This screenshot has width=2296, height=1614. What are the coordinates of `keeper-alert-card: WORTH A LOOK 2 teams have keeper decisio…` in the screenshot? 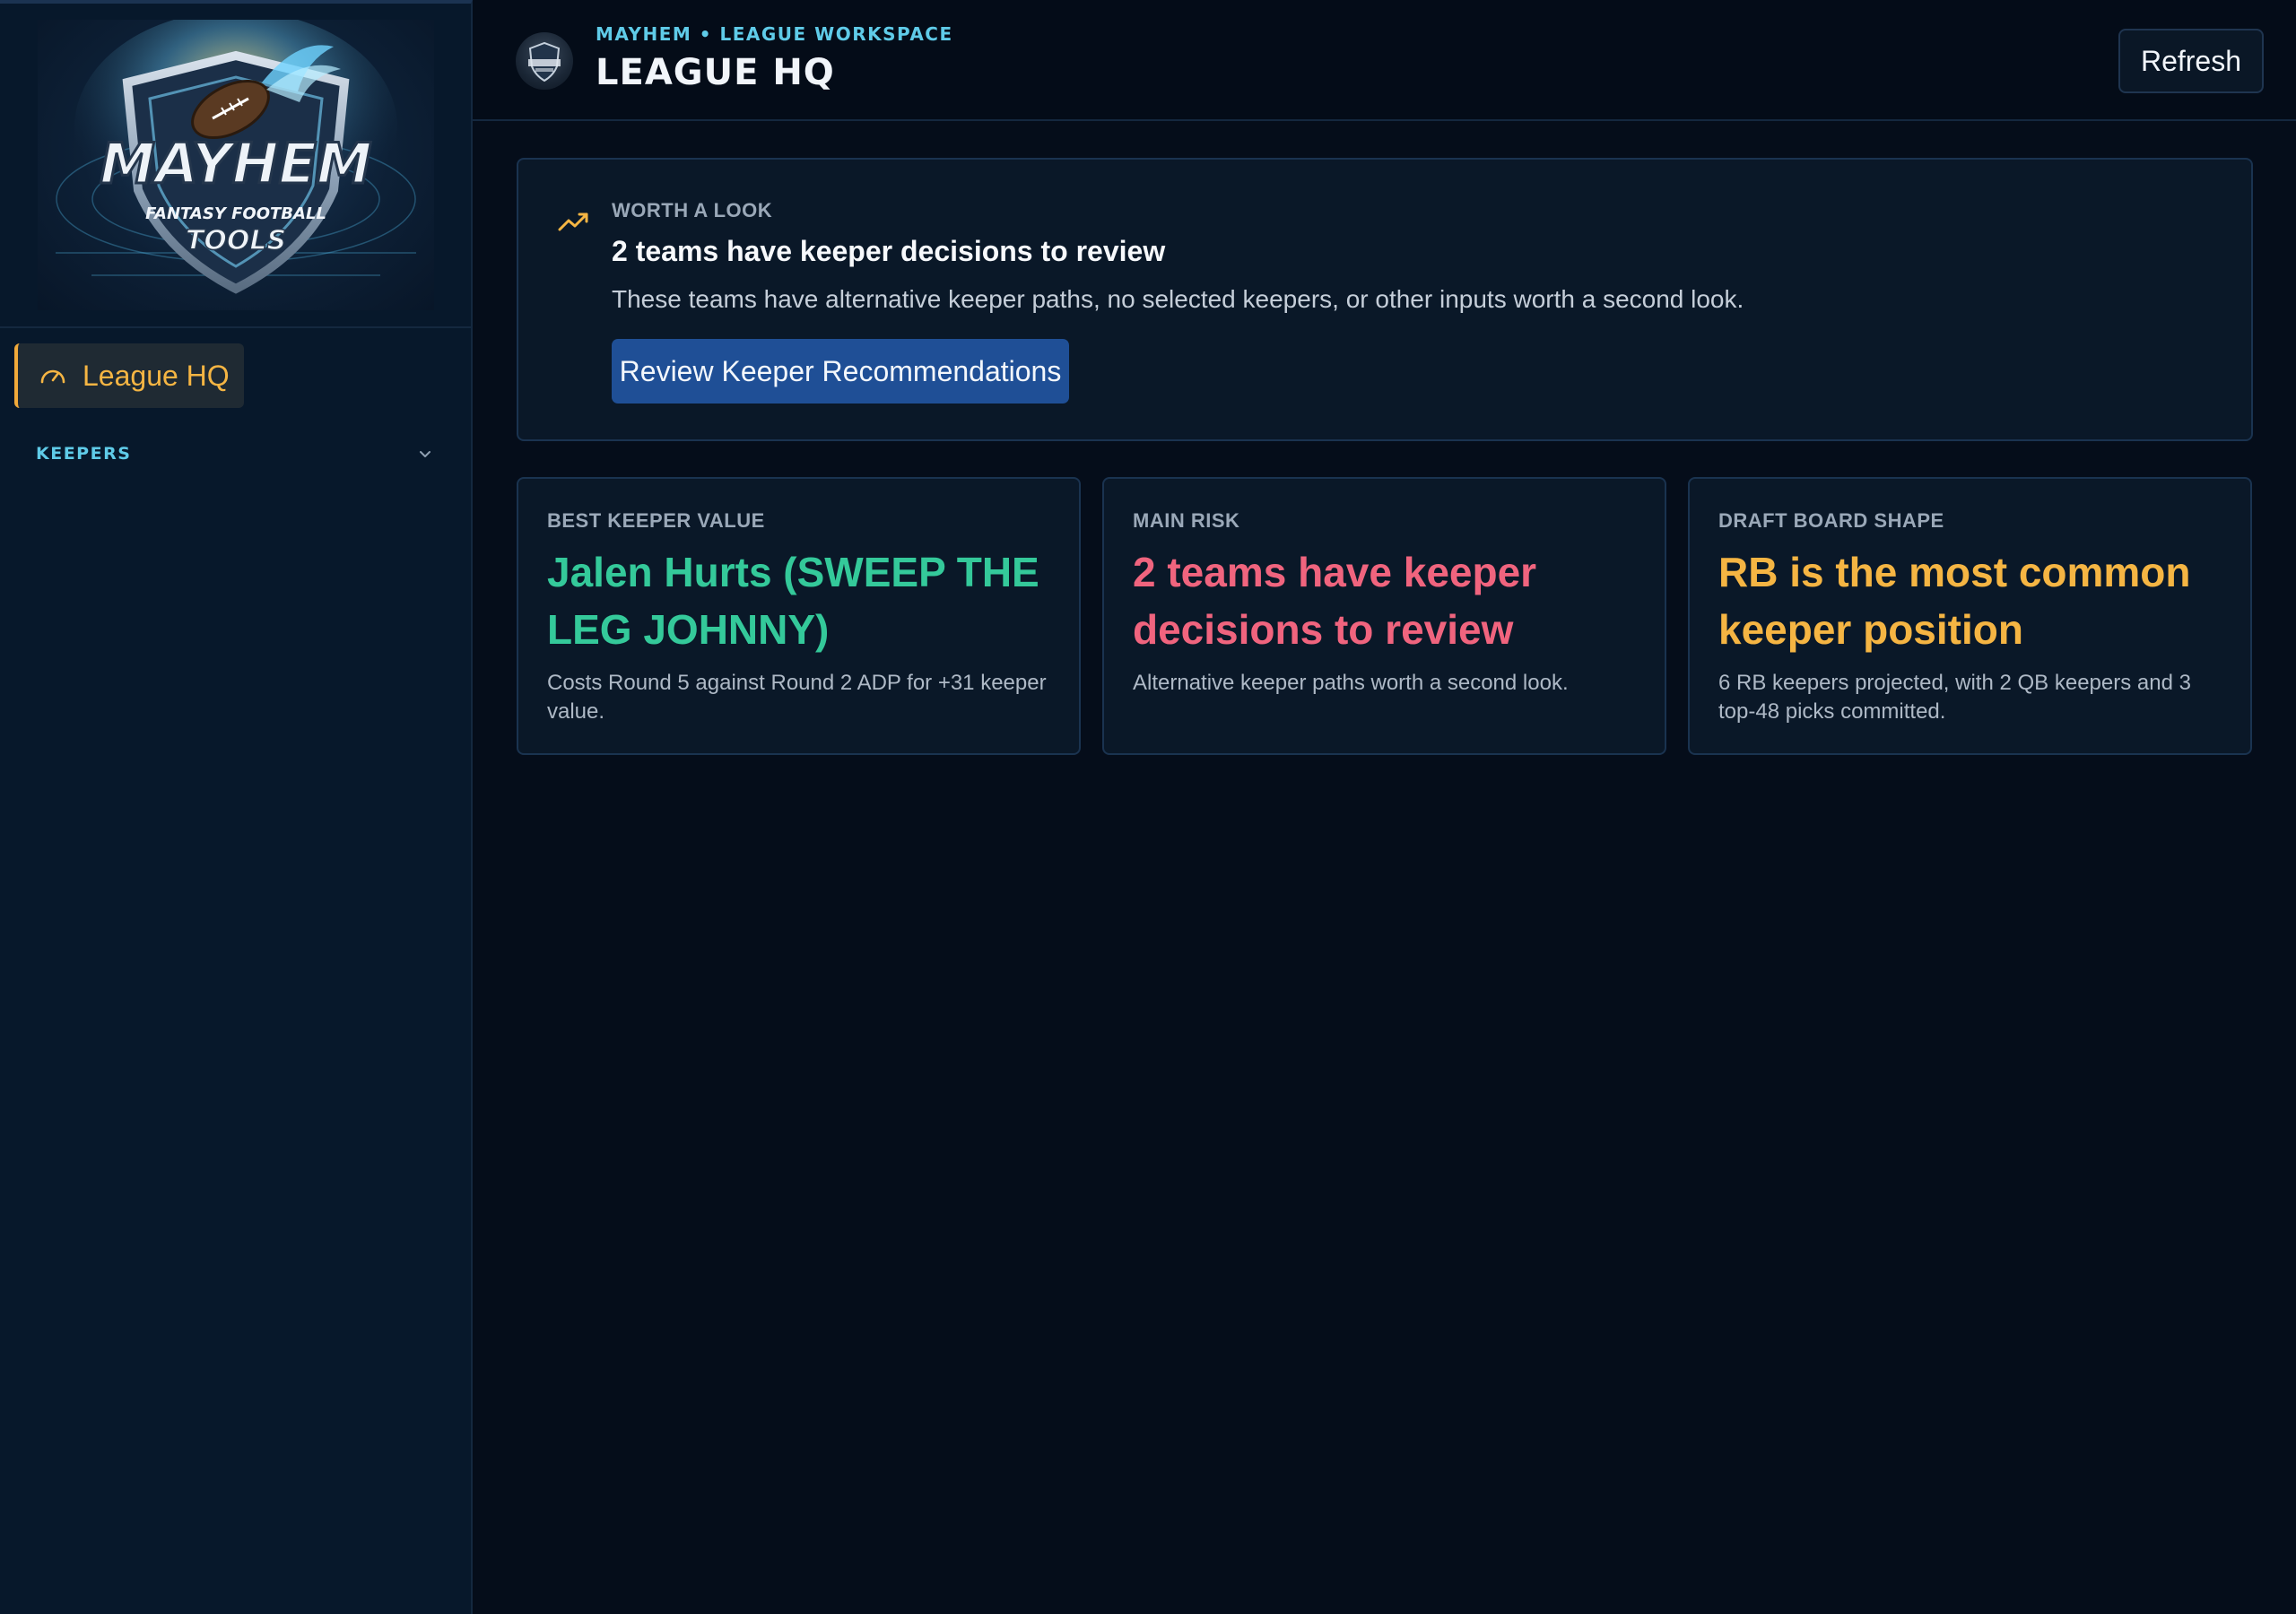 It's located at (1385, 299).